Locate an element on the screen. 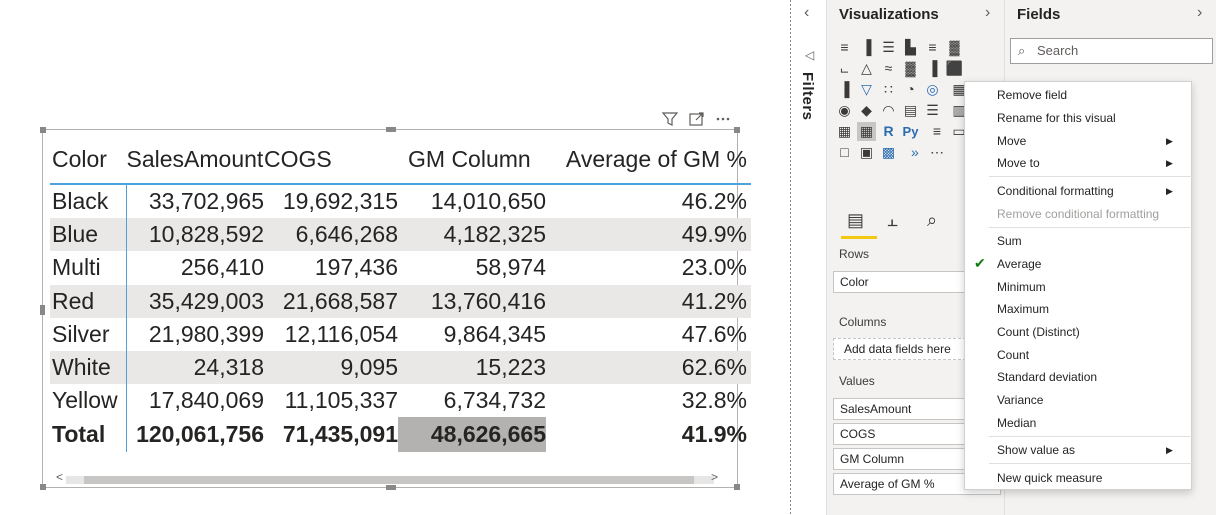 Image resolution: width=1216 pixels, height=515 pixels. ribbon-chart-icon: ⬛ is located at coordinates (954, 68).